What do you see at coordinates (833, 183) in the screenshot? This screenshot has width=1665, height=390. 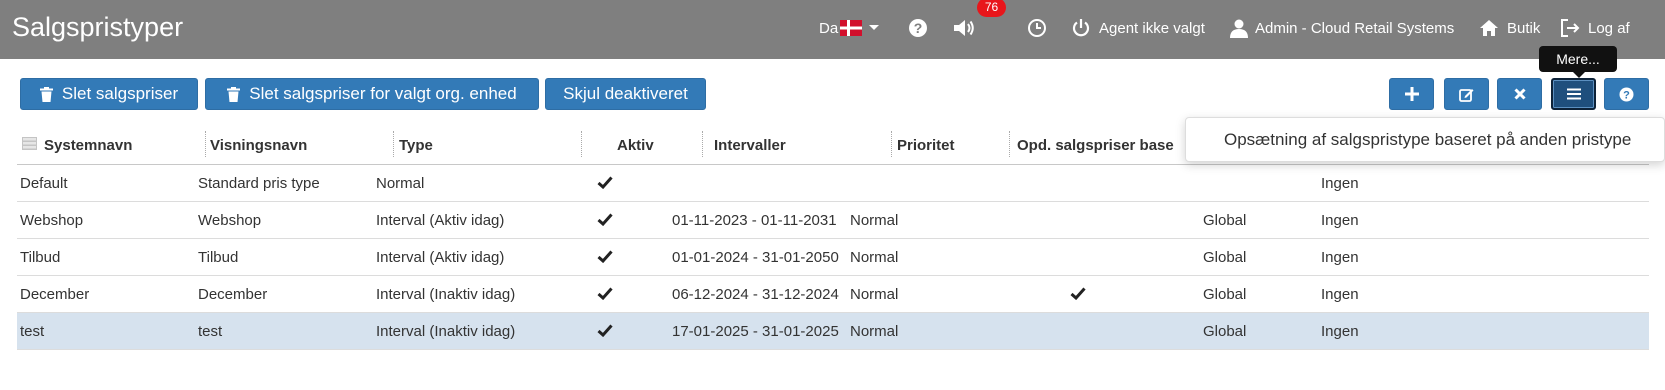 I see `table-row: Default Standard pris type Normal Ingen` at bounding box center [833, 183].